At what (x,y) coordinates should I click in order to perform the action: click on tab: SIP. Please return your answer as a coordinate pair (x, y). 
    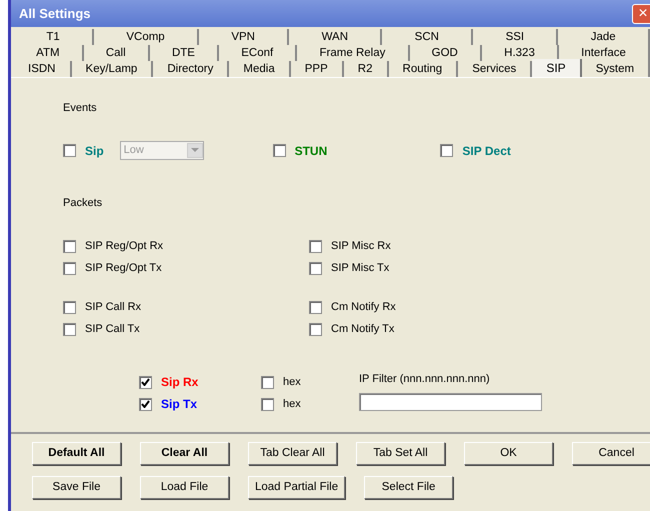
    Looking at the image, I should click on (557, 68).